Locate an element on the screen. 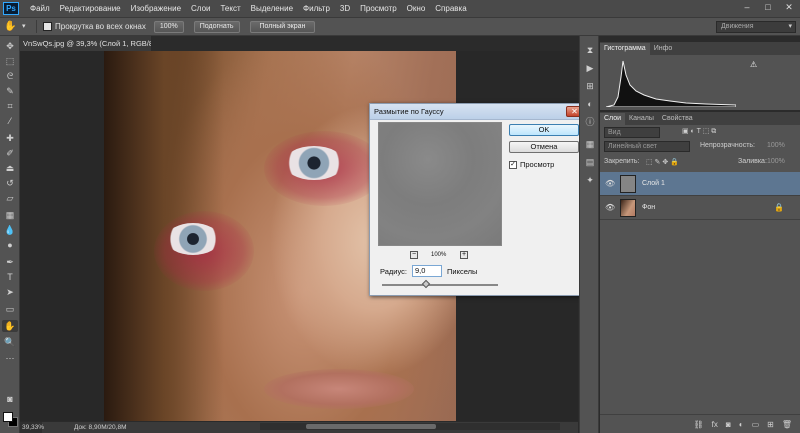 Image resolution: width=800 pixels, height=433 pixels. zoom-out-button: − is located at coordinates (414, 255).